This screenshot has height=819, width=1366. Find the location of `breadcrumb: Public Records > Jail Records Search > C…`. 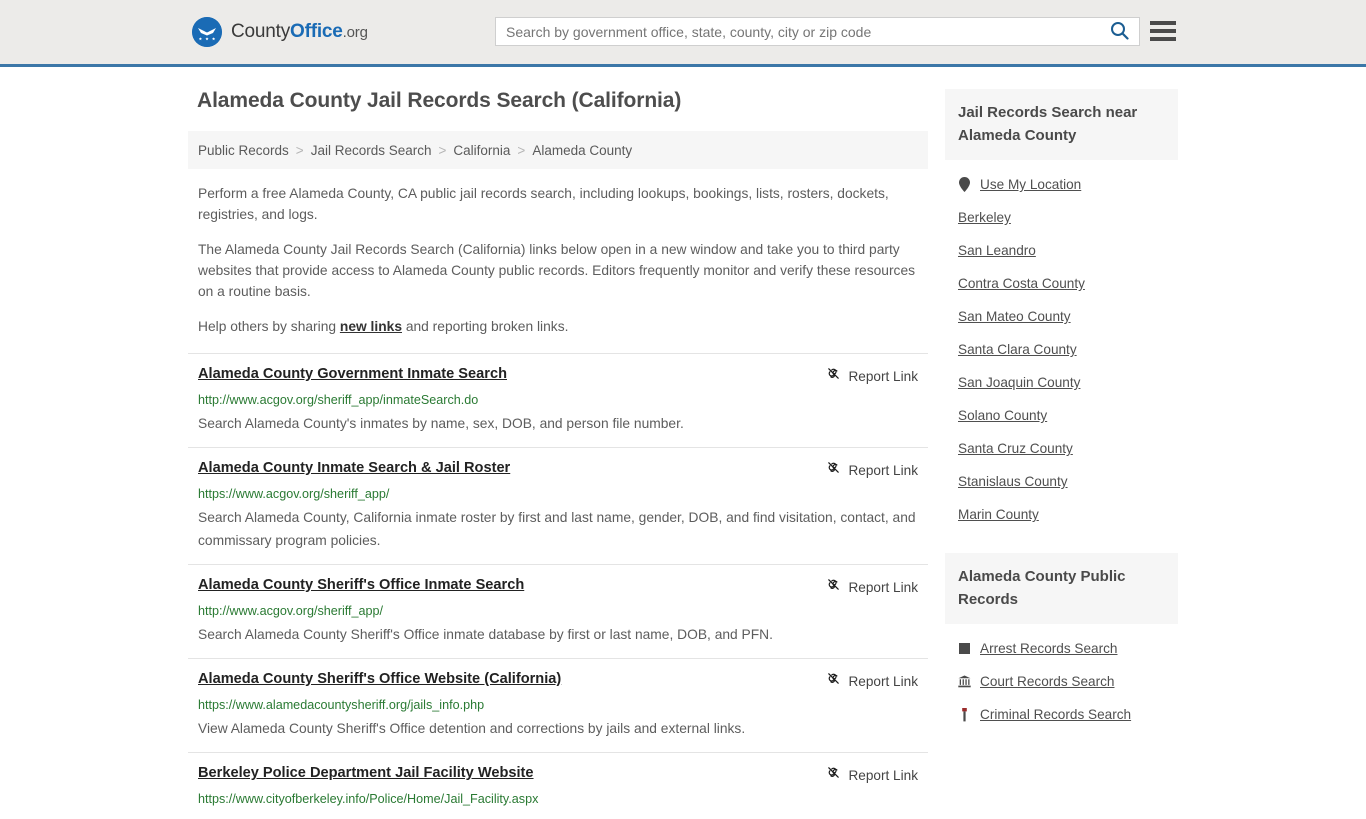

breadcrumb: Public Records > Jail Records Search > C… is located at coordinates (558, 150).